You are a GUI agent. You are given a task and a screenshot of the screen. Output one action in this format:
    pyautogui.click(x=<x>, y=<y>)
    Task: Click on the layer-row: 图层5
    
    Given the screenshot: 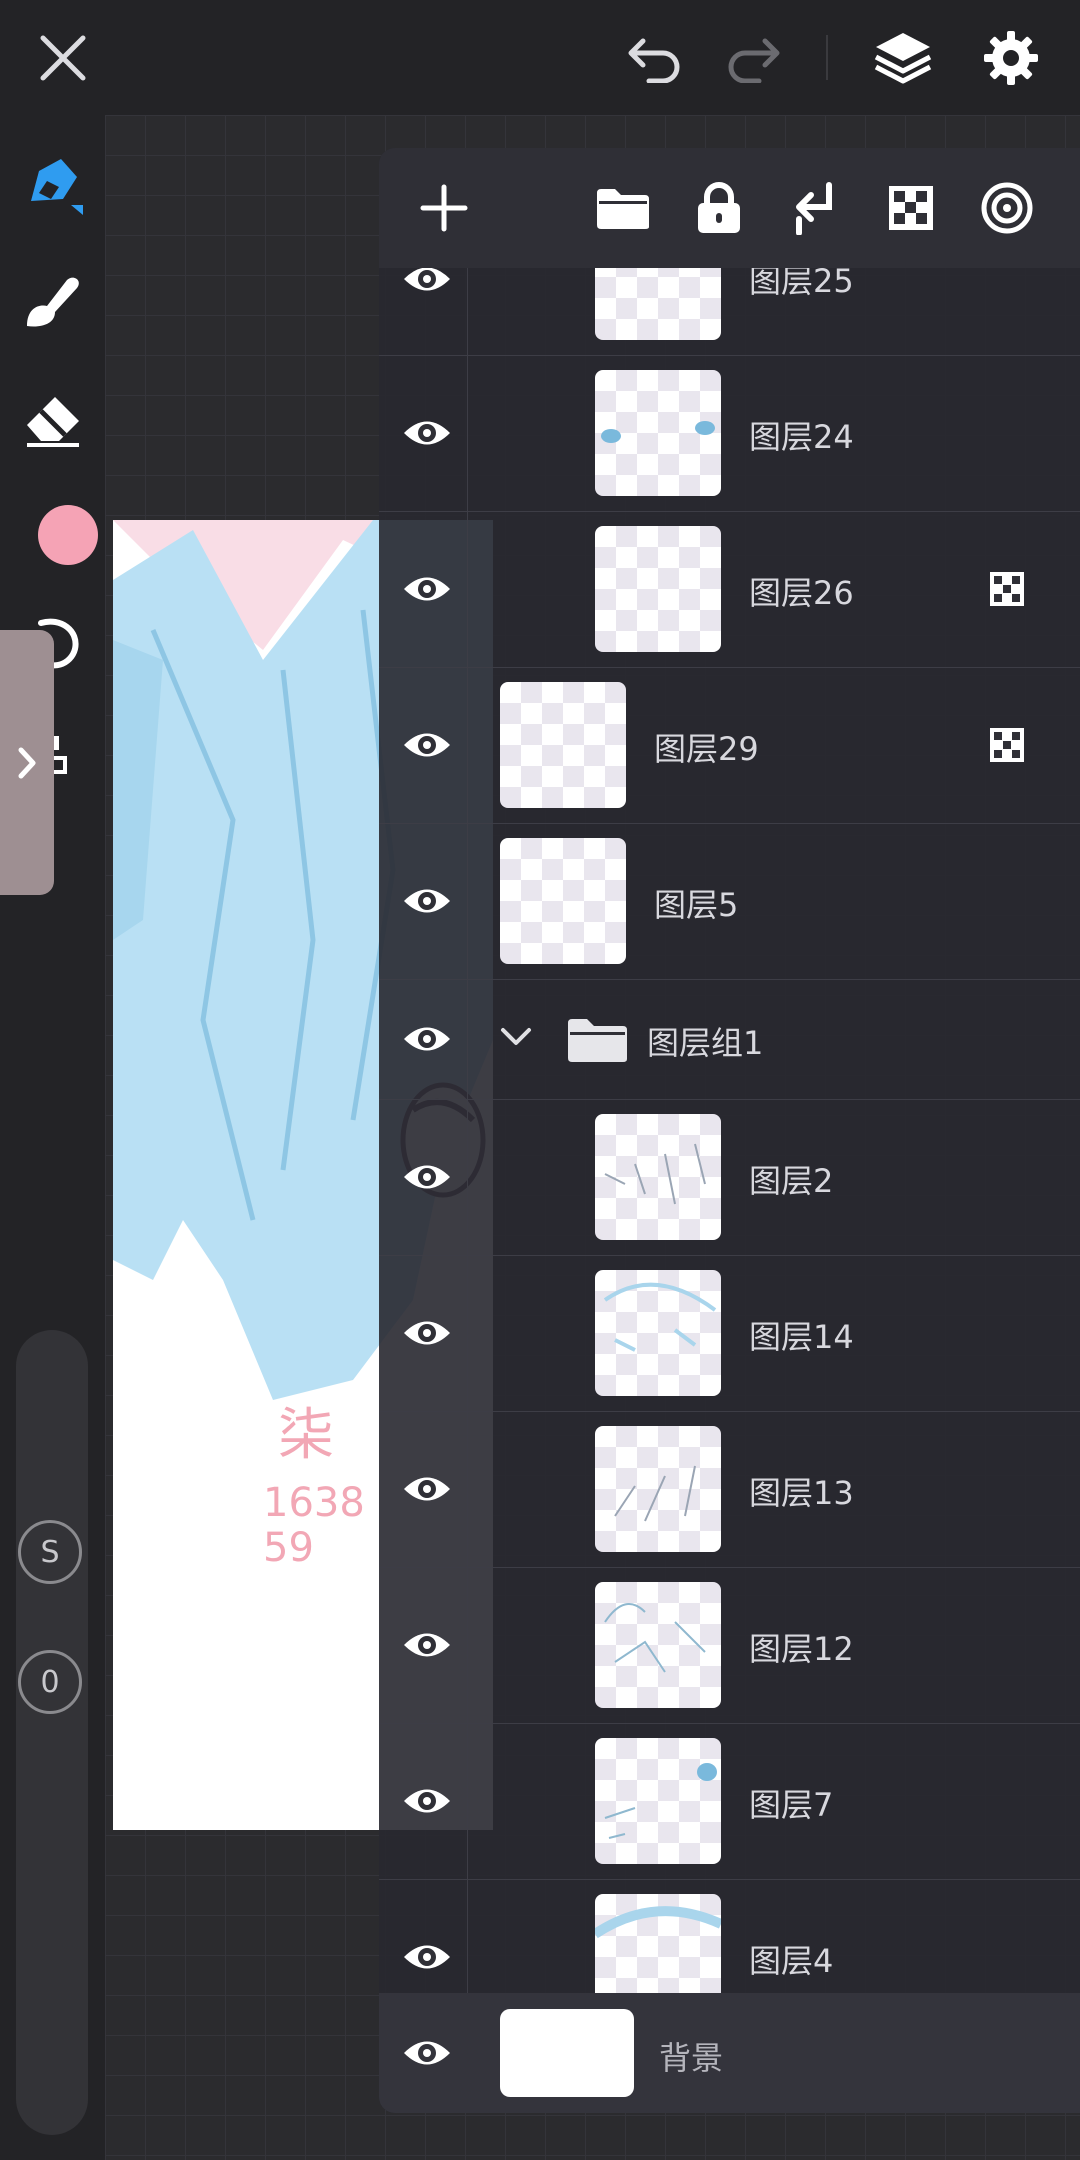 What is the action you would take?
    pyautogui.click(x=729, y=901)
    